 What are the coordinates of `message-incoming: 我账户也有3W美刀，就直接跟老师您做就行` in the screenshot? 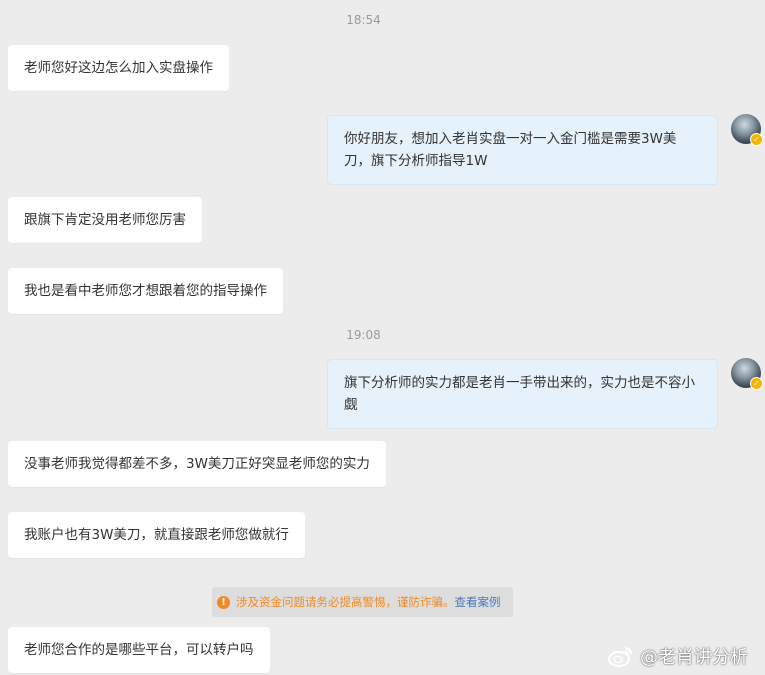 It's located at (156, 535).